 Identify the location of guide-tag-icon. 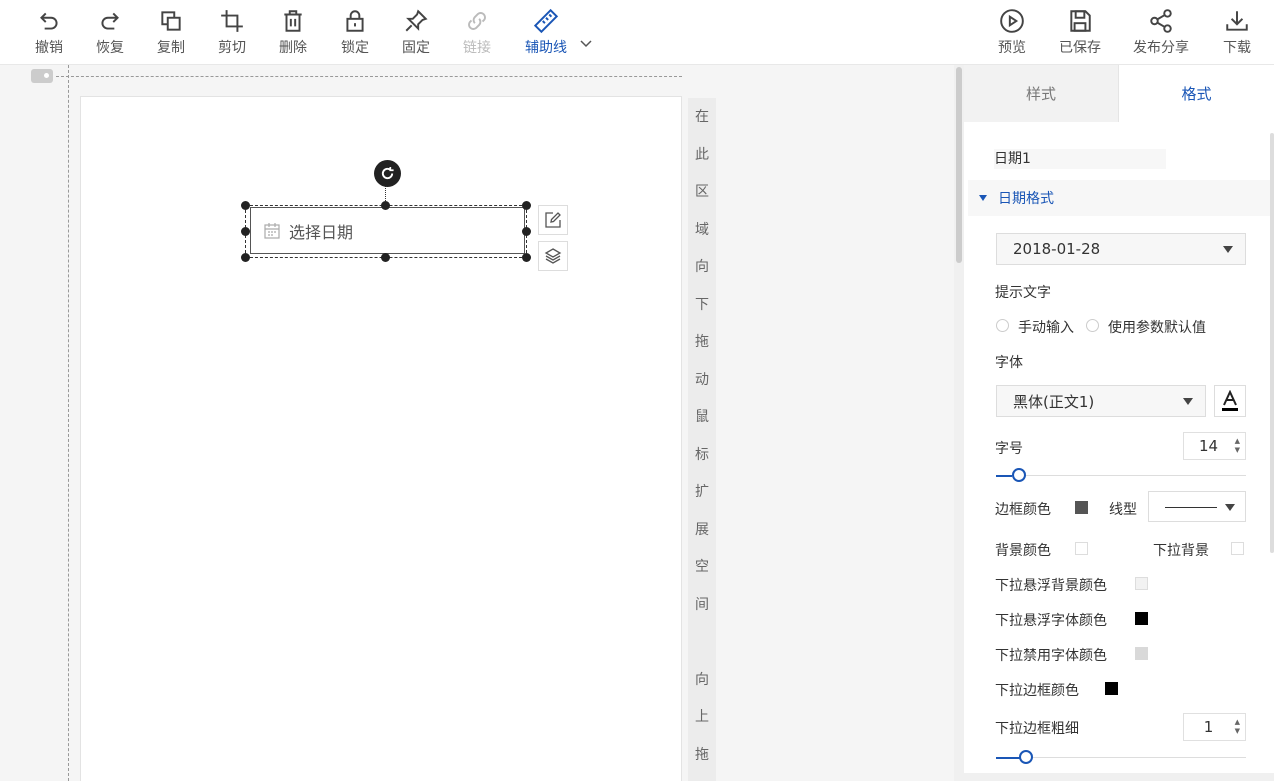
(42, 76).